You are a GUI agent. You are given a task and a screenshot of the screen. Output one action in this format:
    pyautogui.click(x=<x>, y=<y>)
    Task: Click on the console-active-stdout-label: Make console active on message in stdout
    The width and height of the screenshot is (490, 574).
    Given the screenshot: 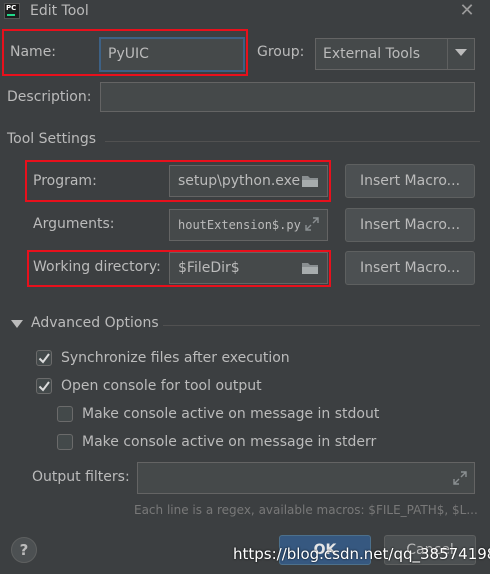 What is the action you would take?
    pyautogui.click(x=231, y=414)
    